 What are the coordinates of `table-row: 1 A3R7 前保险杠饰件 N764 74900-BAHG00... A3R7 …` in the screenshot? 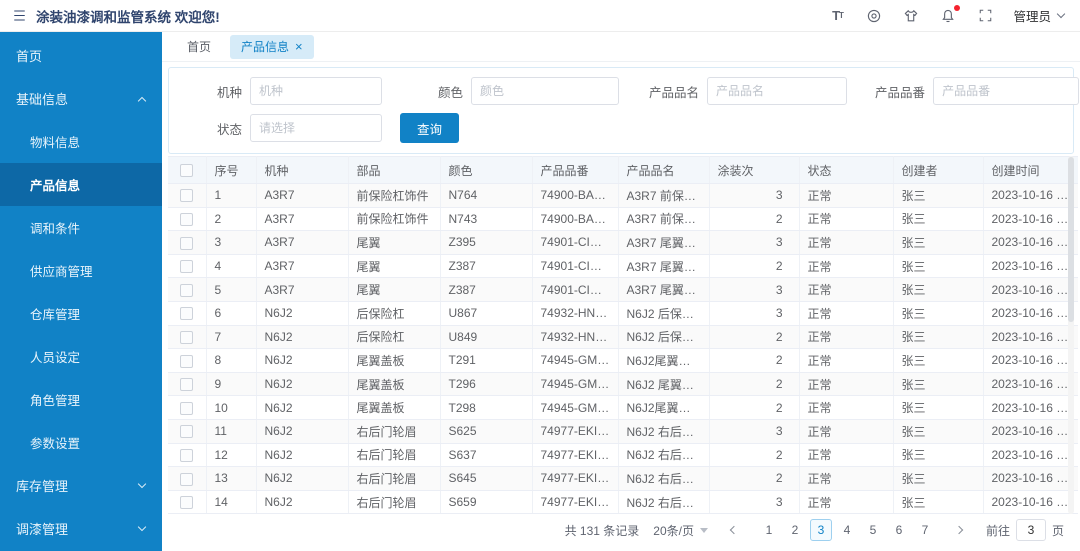 It's located at (623, 195).